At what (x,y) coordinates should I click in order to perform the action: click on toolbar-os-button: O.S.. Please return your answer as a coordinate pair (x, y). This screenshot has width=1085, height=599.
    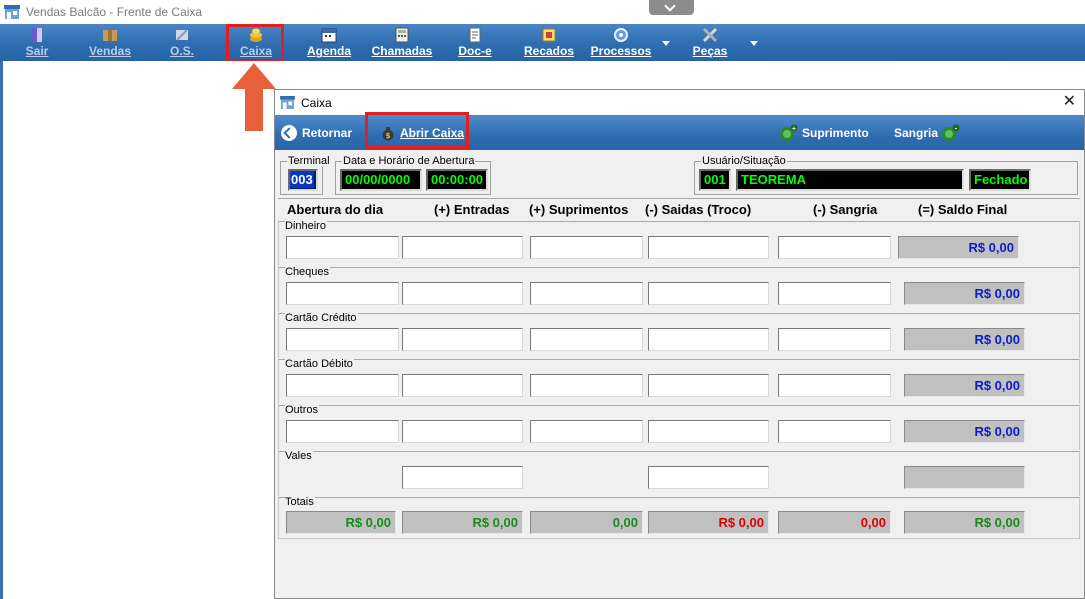
    Looking at the image, I should click on (182, 42).